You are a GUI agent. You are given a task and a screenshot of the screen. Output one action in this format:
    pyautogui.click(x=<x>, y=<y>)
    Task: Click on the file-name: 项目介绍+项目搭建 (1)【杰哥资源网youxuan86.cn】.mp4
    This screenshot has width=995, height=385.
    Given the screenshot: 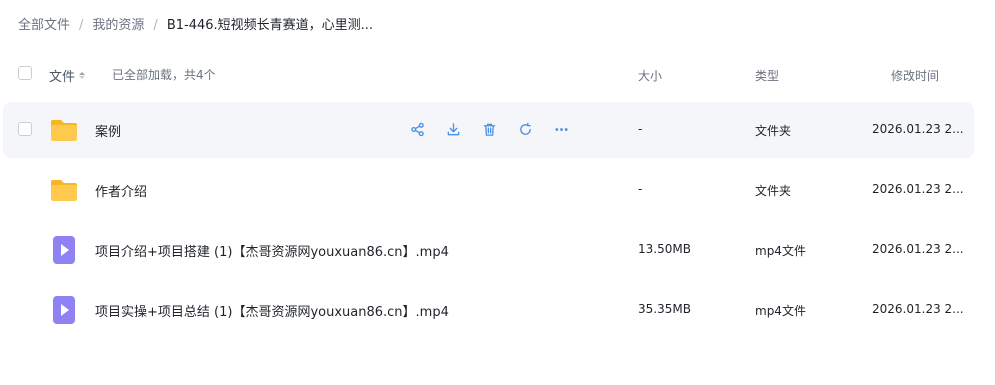 What is the action you would take?
    pyautogui.click(x=272, y=250)
    